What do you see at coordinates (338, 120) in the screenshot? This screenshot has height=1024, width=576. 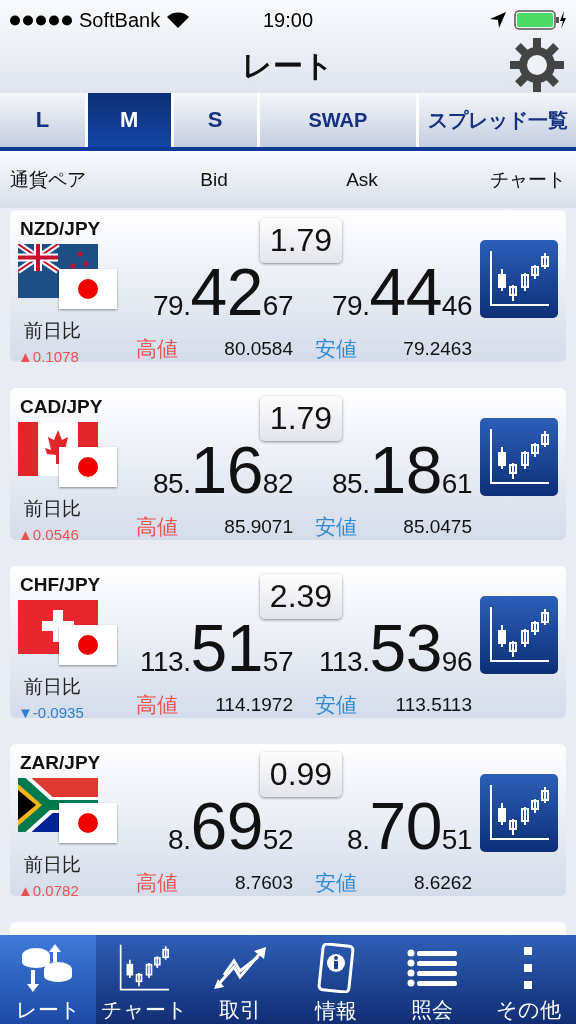 I see `tab: SWAP` at bounding box center [338, 120].